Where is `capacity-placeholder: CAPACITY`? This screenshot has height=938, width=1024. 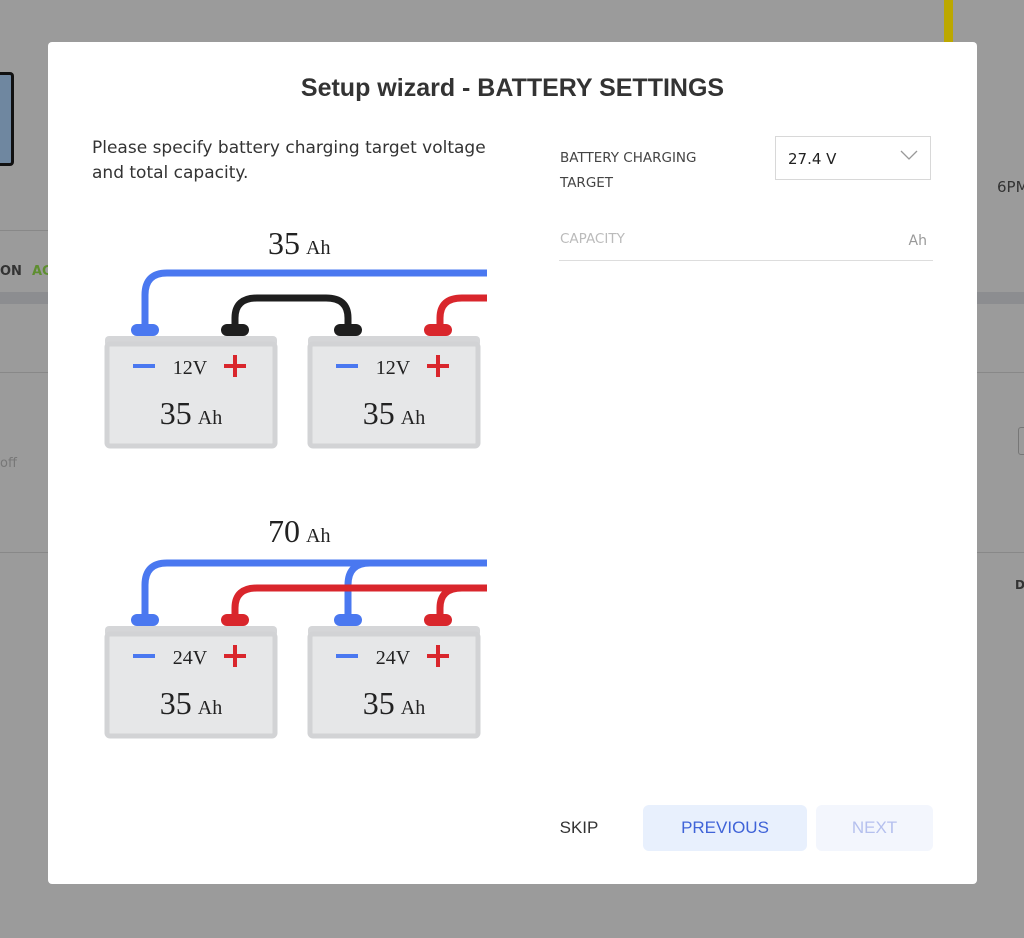 capacity-placeholder: CAPACITY is located at coordinates (592, 239).